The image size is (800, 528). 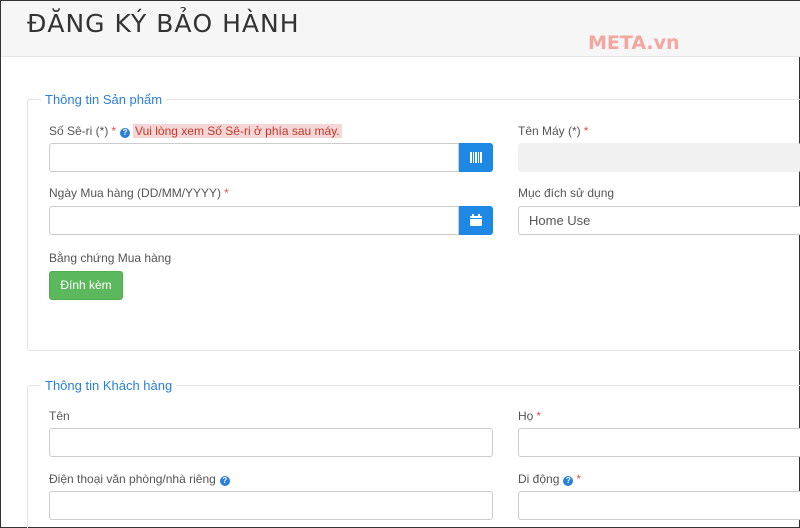 I want to click on page-title: ĐĂNG KÝ BẢO HÀNH, so click(x=163, y=23).